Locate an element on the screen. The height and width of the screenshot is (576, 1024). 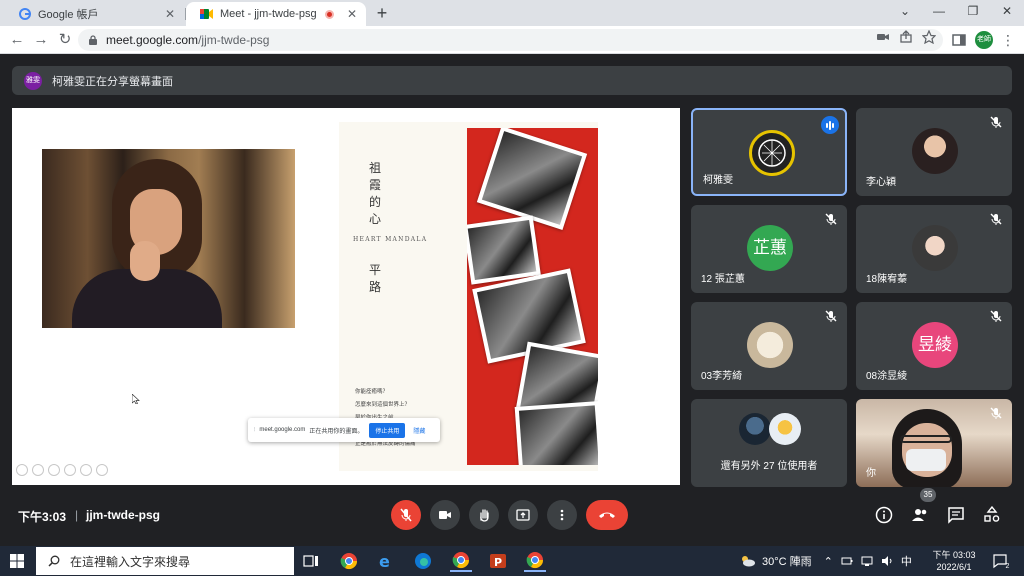
participant-tile: 柯雅雯 is located at coordinates (769, 152).